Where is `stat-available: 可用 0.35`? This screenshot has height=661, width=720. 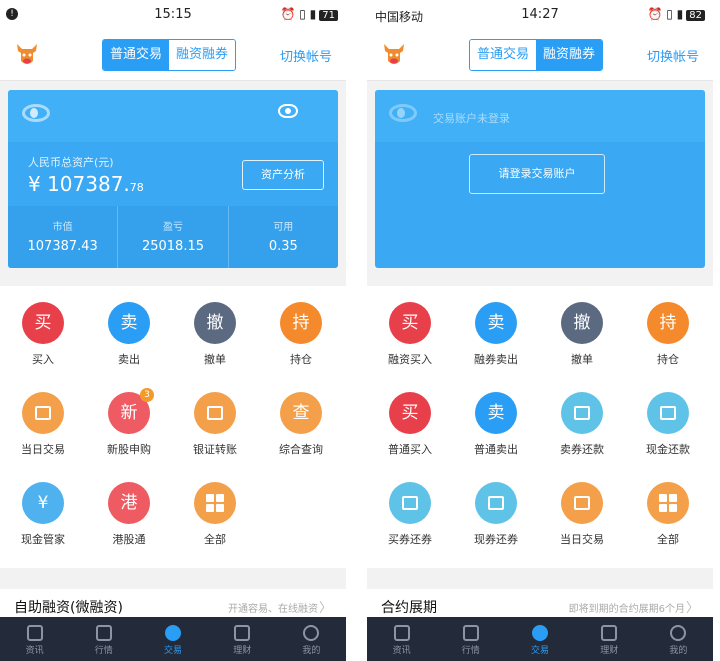
stat-available: 可用 0.35 is located at coordinates (283, 237).